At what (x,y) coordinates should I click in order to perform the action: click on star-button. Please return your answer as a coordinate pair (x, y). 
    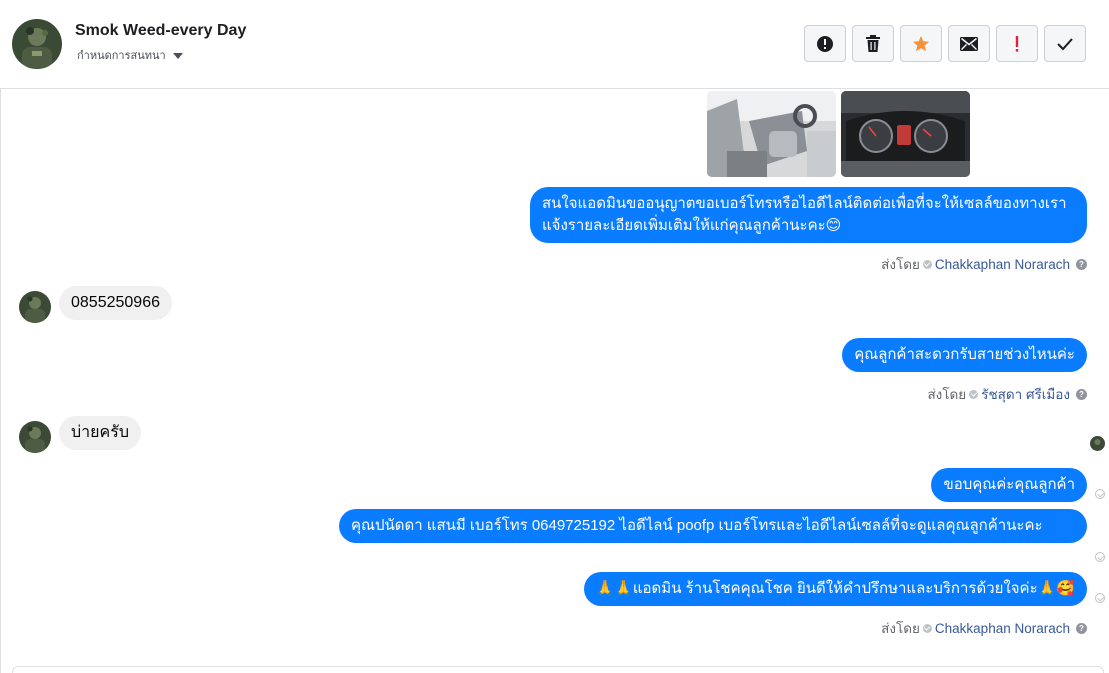
    Looking at the image, I should click on (921, 43).